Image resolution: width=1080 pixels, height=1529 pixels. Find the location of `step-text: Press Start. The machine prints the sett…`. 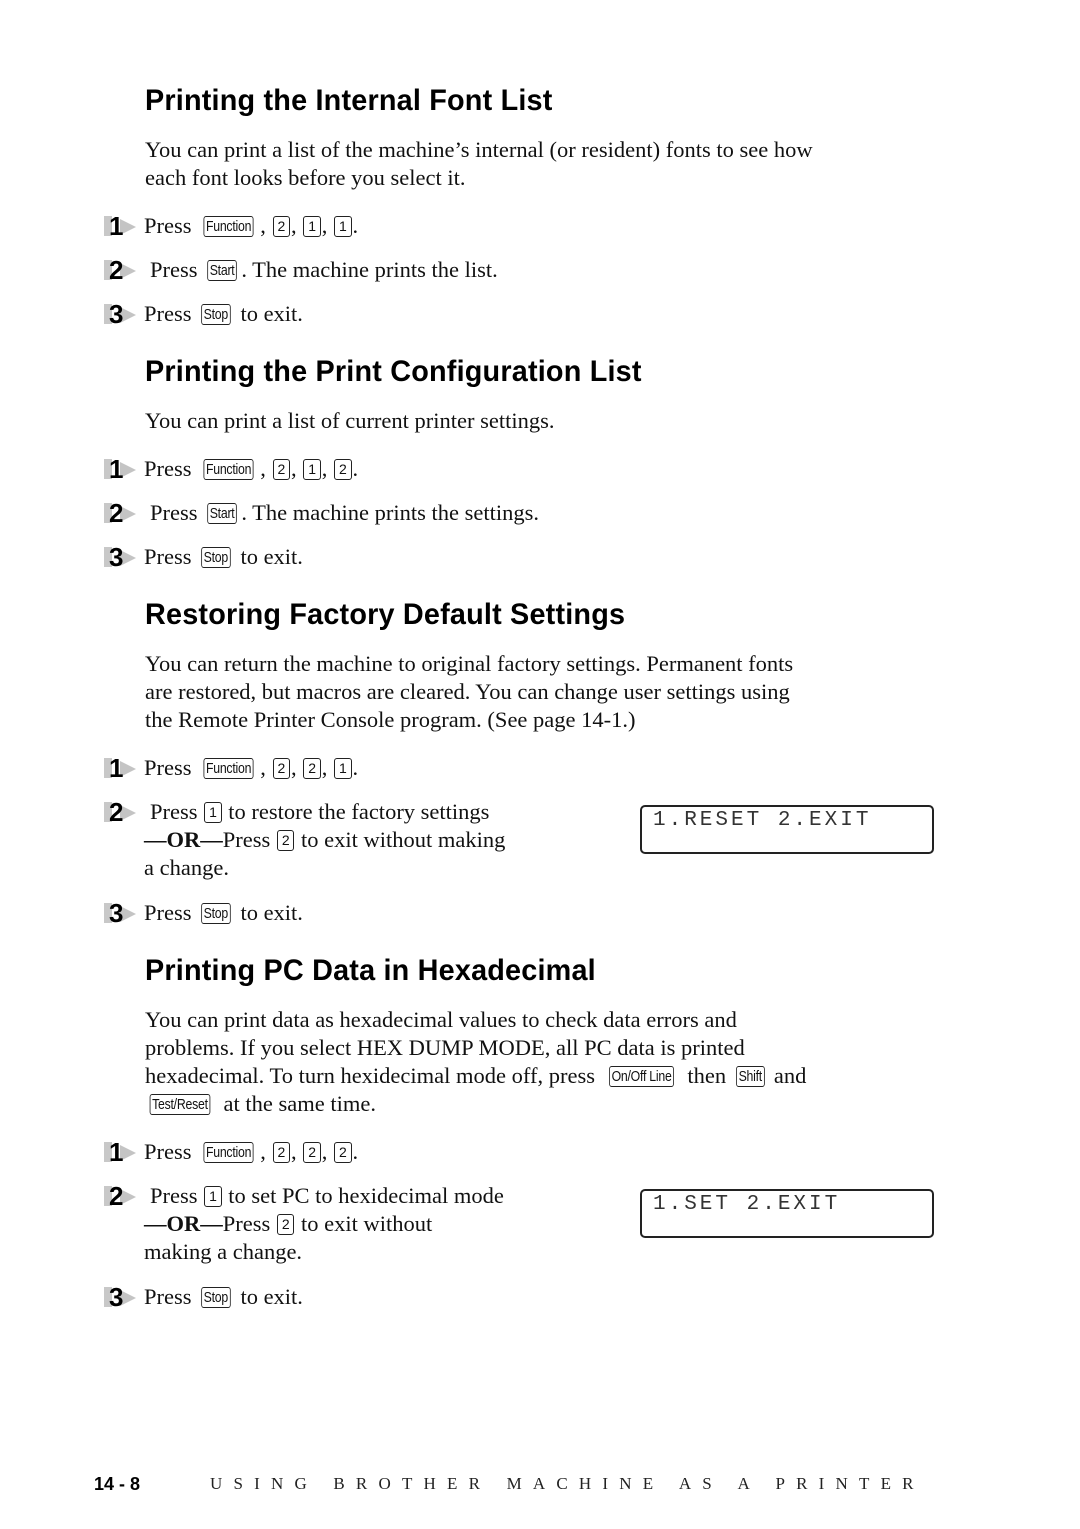

step-text: Press Start. The machine prints the sett… is located at coordinates (344, 512).